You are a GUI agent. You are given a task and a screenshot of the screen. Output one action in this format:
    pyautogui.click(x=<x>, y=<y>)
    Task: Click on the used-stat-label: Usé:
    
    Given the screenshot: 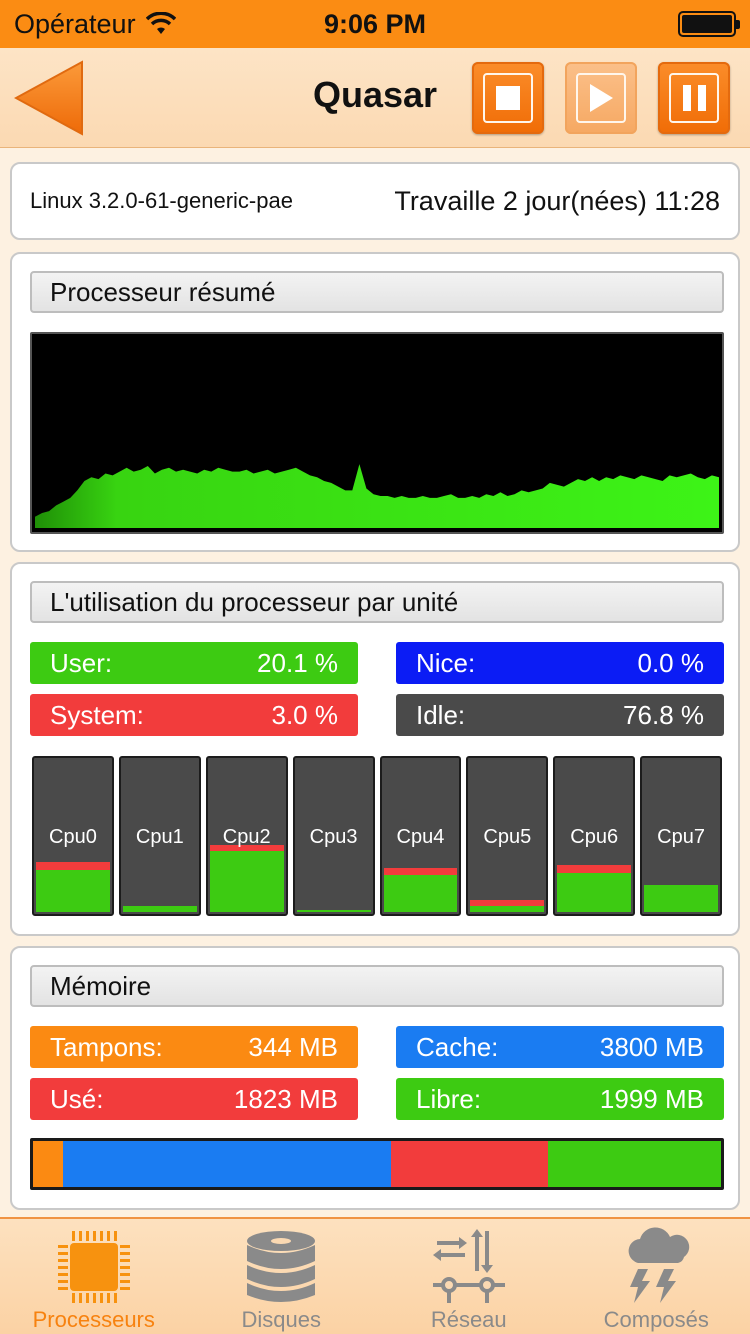 What is the action you would take?
    pyautogui.click(x=77, y=1098)
    